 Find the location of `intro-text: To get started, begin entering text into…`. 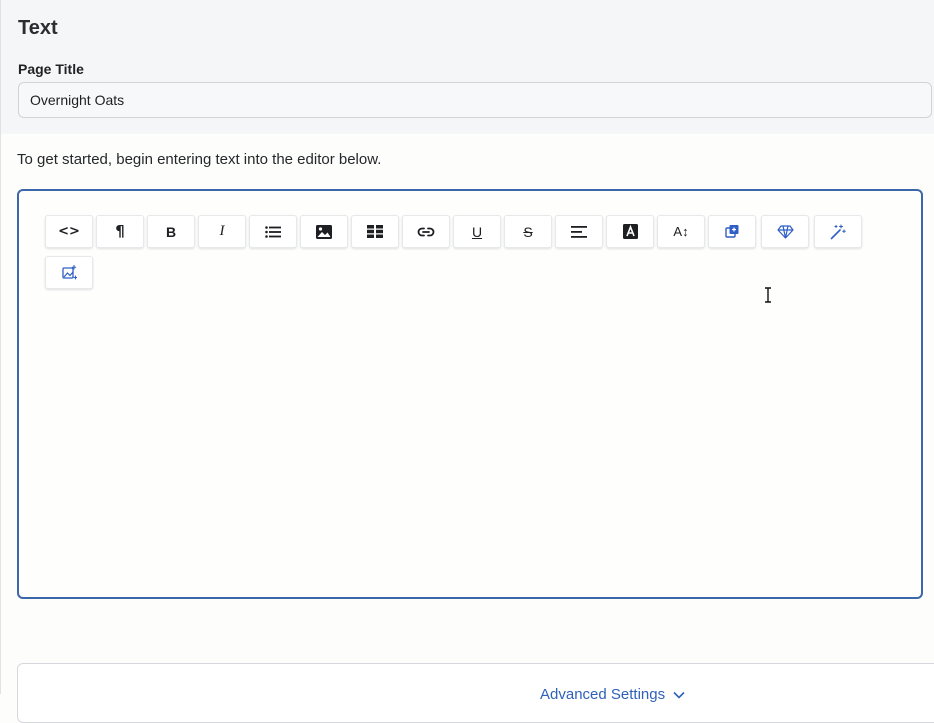

intro-text: To get started, begin entering text into… is located at coordinates (199, 159).